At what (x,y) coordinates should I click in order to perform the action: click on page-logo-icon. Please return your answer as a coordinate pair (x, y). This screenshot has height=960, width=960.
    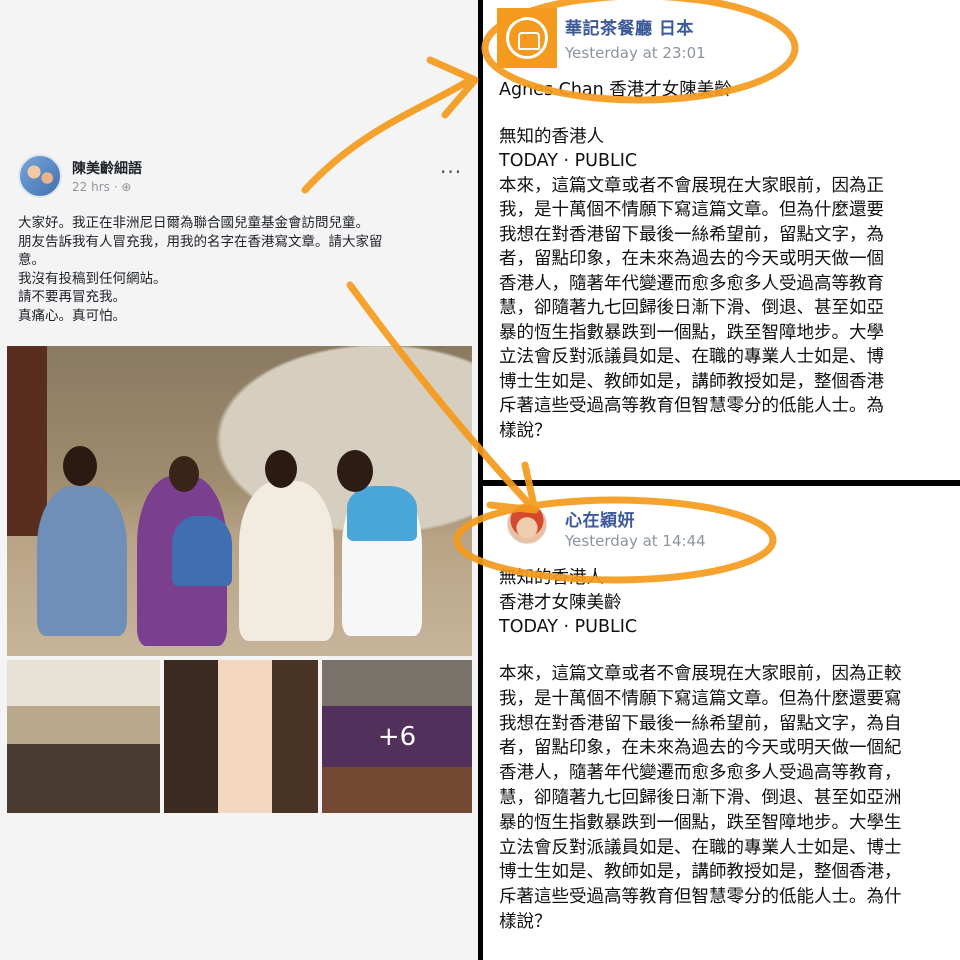
    Looking at the image, I should click on (527, 38).